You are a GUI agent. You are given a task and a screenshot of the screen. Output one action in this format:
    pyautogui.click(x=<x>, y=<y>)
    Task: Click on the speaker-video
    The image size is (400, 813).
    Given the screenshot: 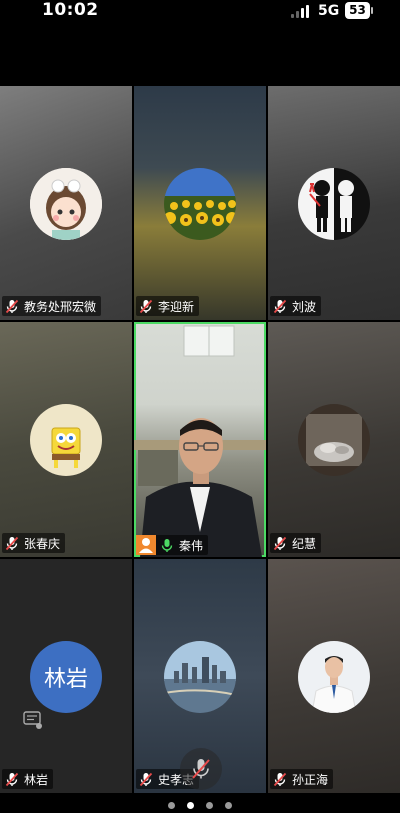 What is the action you would take?
    pyautogui.click(x=200, y=441)
    